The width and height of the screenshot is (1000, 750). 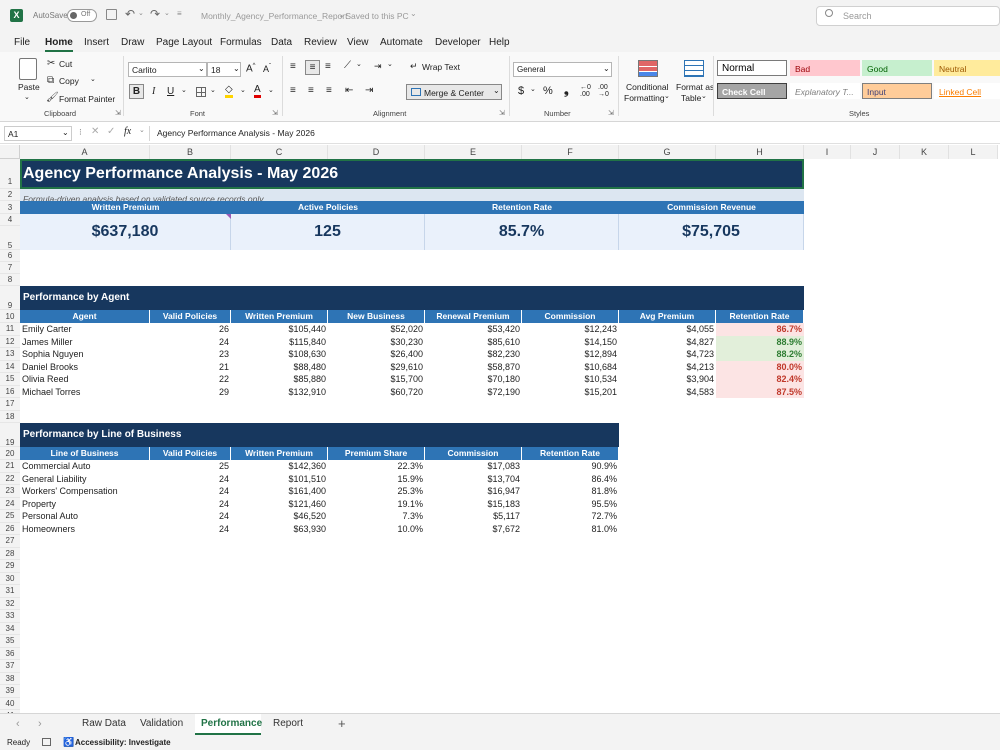 I want to click on redo-icon: ↷, so click(x=155, y=14).